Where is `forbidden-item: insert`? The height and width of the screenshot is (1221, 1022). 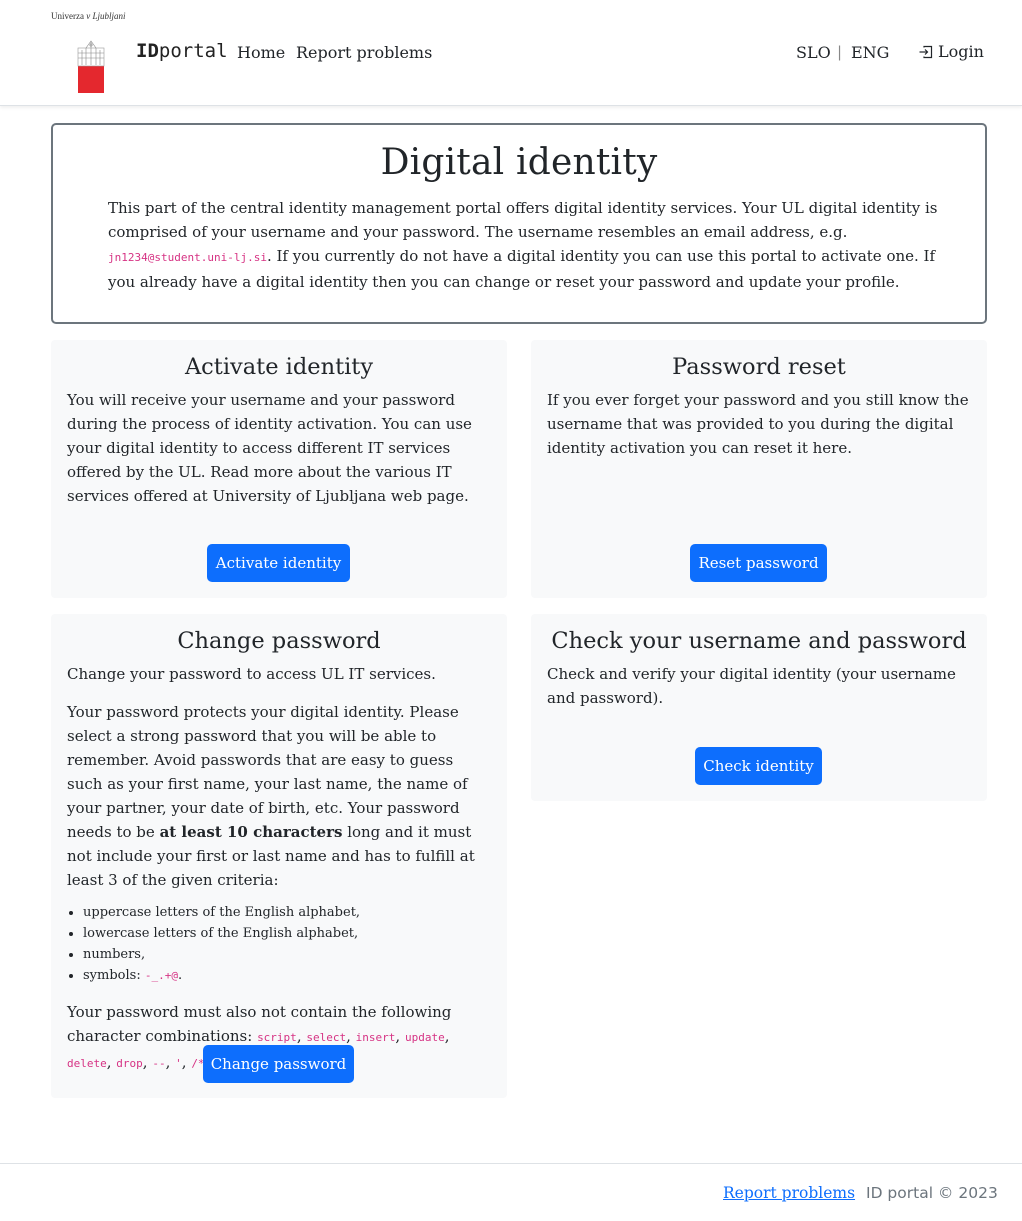
forbidden-item: insert is located at coordinates (375, 1037).